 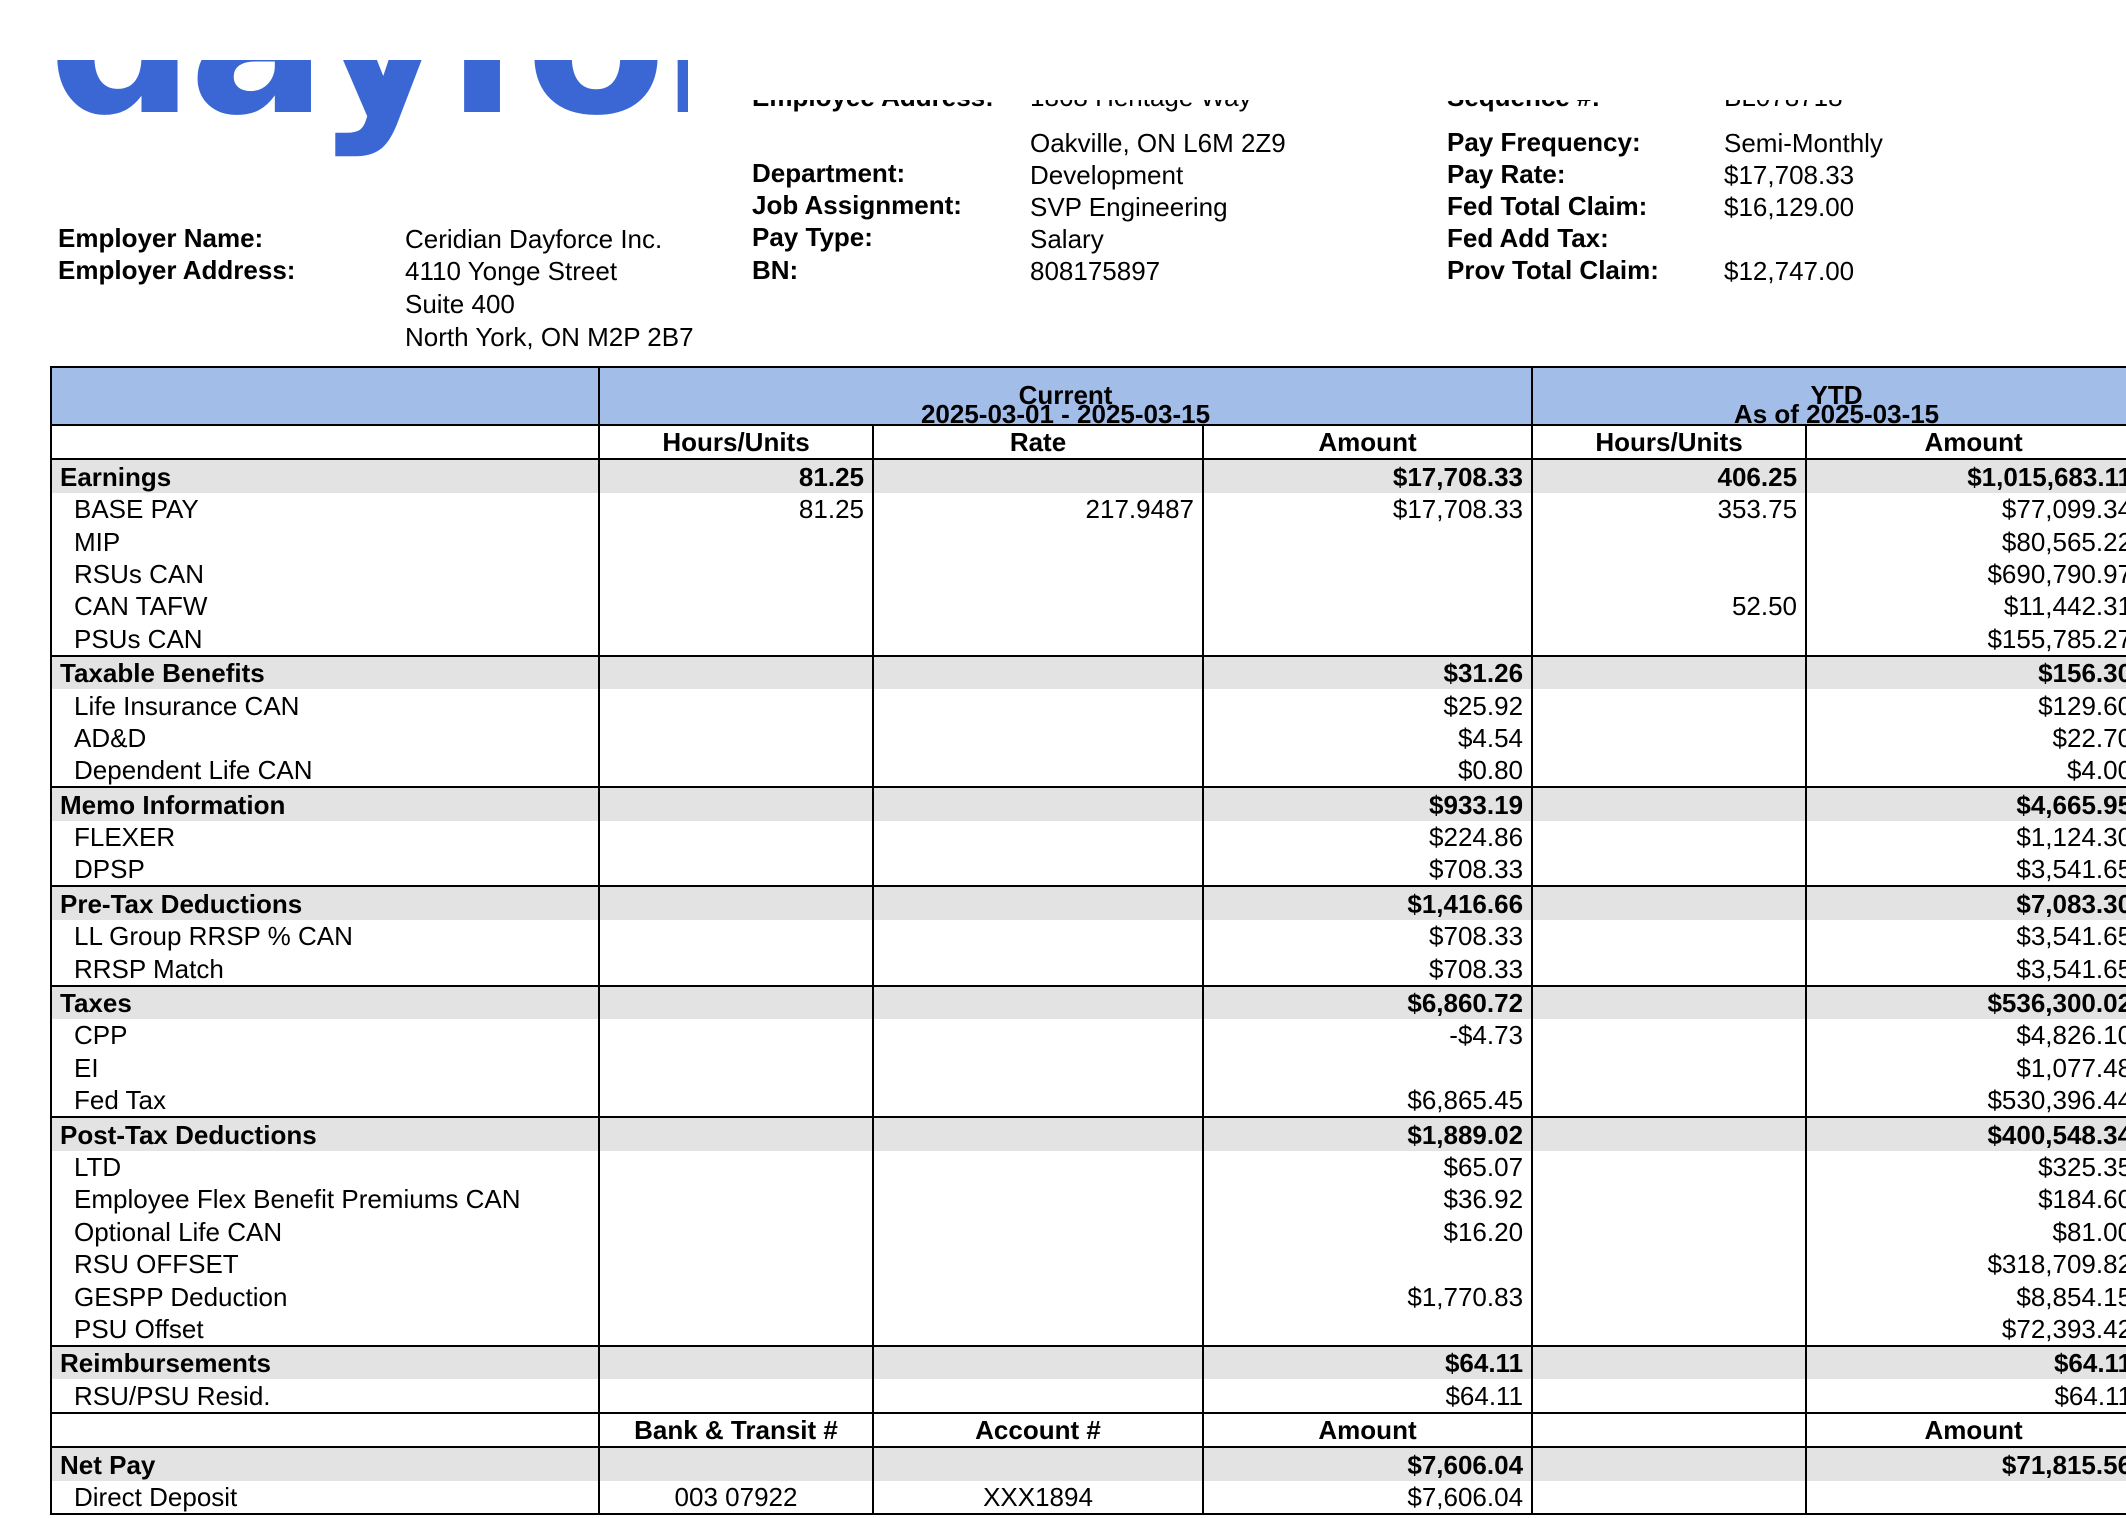 What do you see at coordinates (1088, 639) in the screenshot?
I see `table-row: PSUs CAN $155,785.27` at bounding box center [1088, 639].